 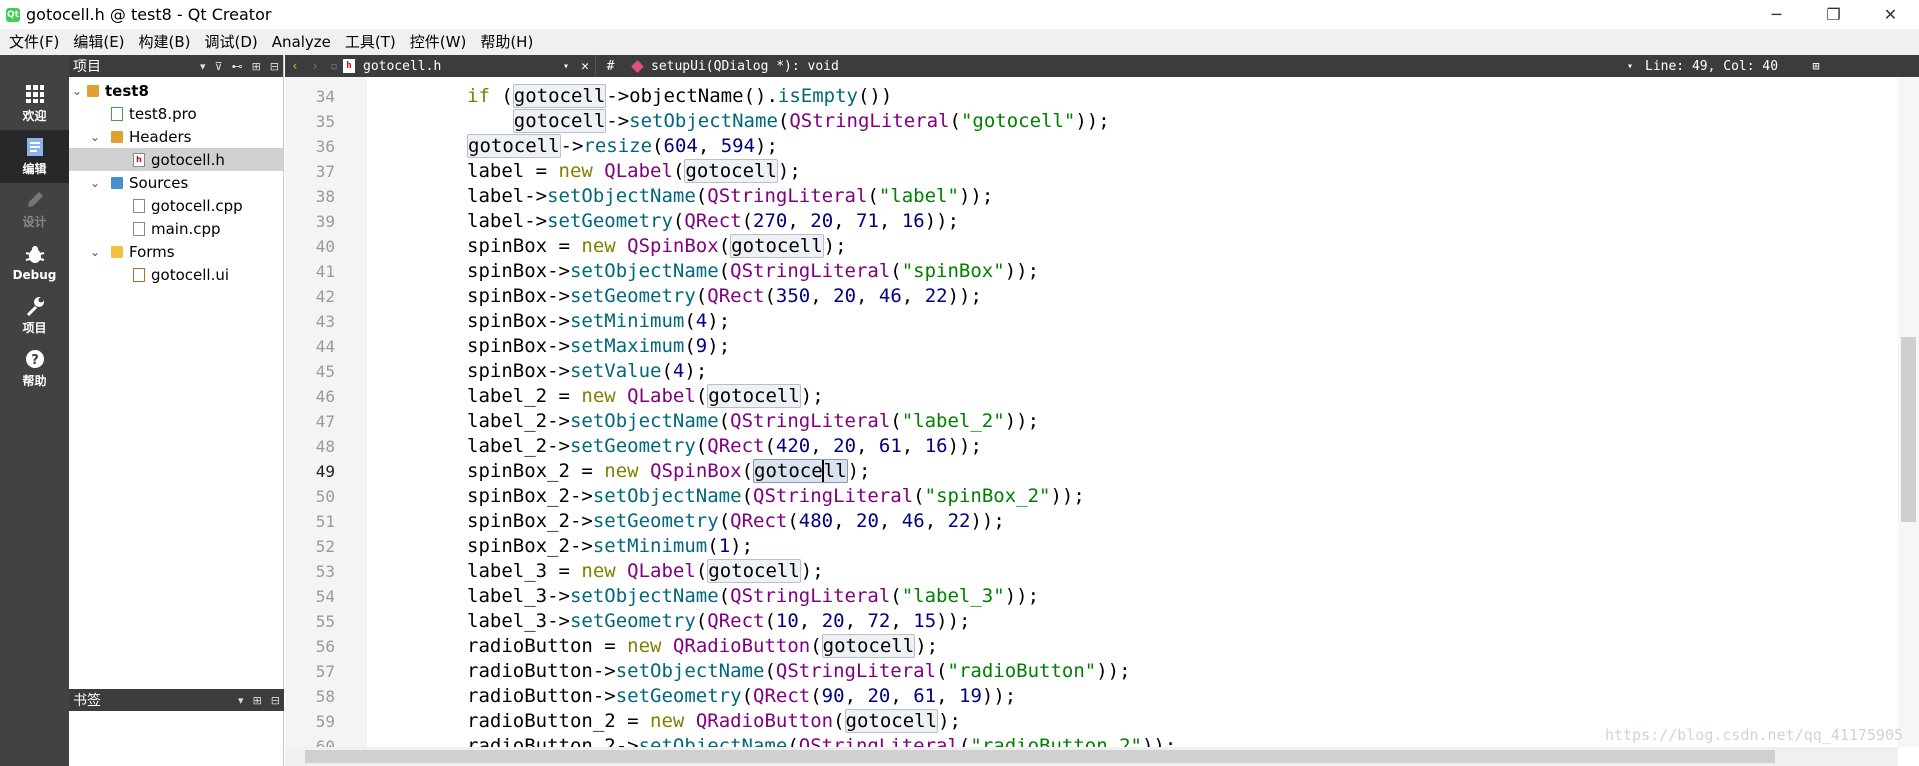 What do you see at coordinates (1776, 14) in the screenshot?
I see `minimize-button: ─` at bounding box center [1776, 14].